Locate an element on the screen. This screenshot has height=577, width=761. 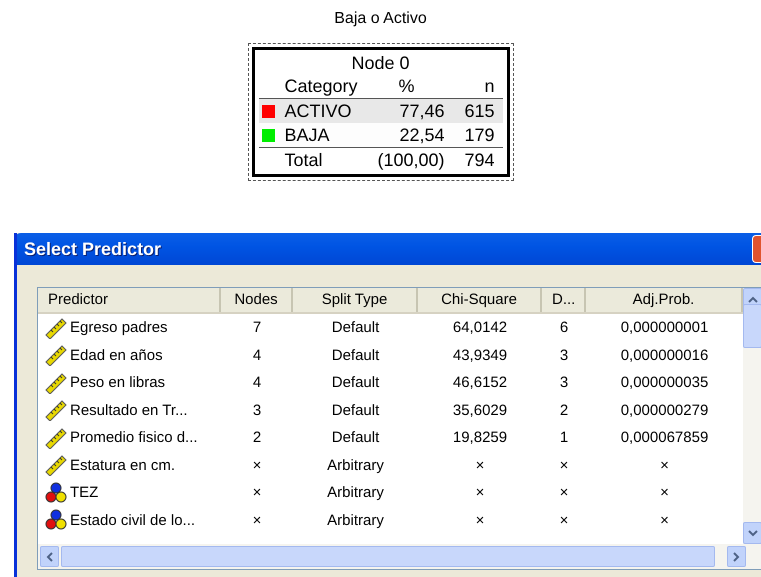
caret-up-icon is located at coordinates (753, 299).